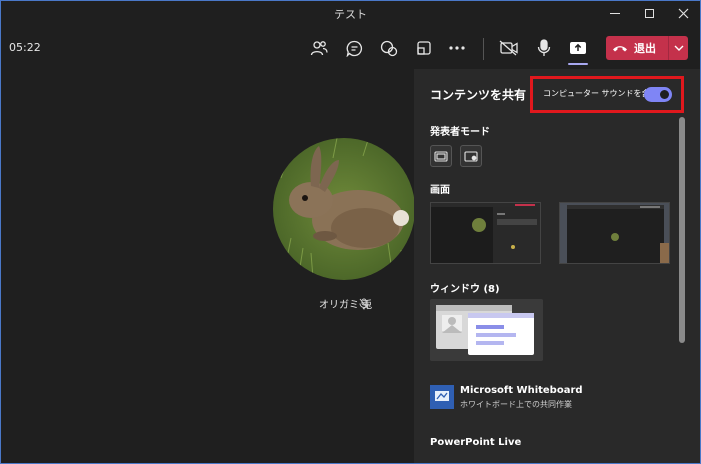 The height and width of the screenshot is (464, 701). I want to click on leave-options-button, so click(678, 48).